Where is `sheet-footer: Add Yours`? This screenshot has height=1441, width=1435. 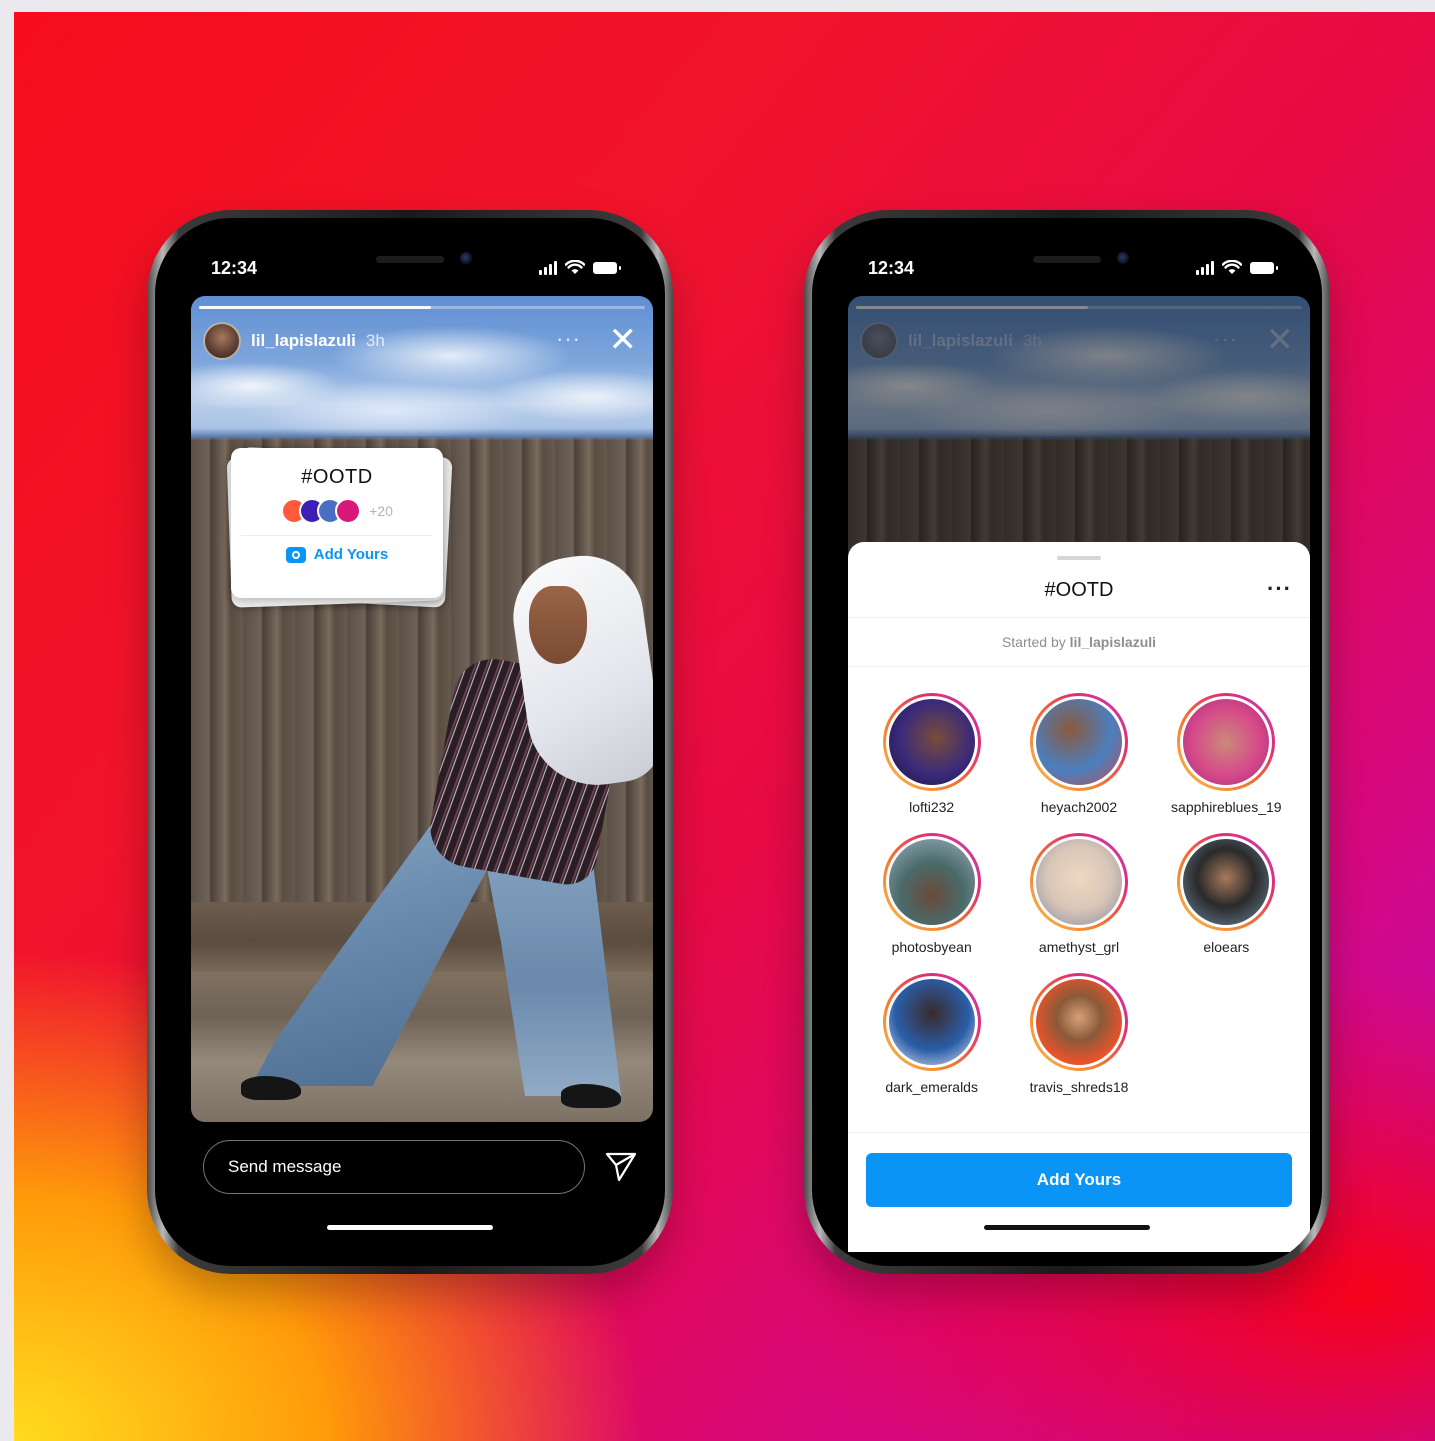 sheet-footer: Add Yours is located at coordinates (1079, 1169).